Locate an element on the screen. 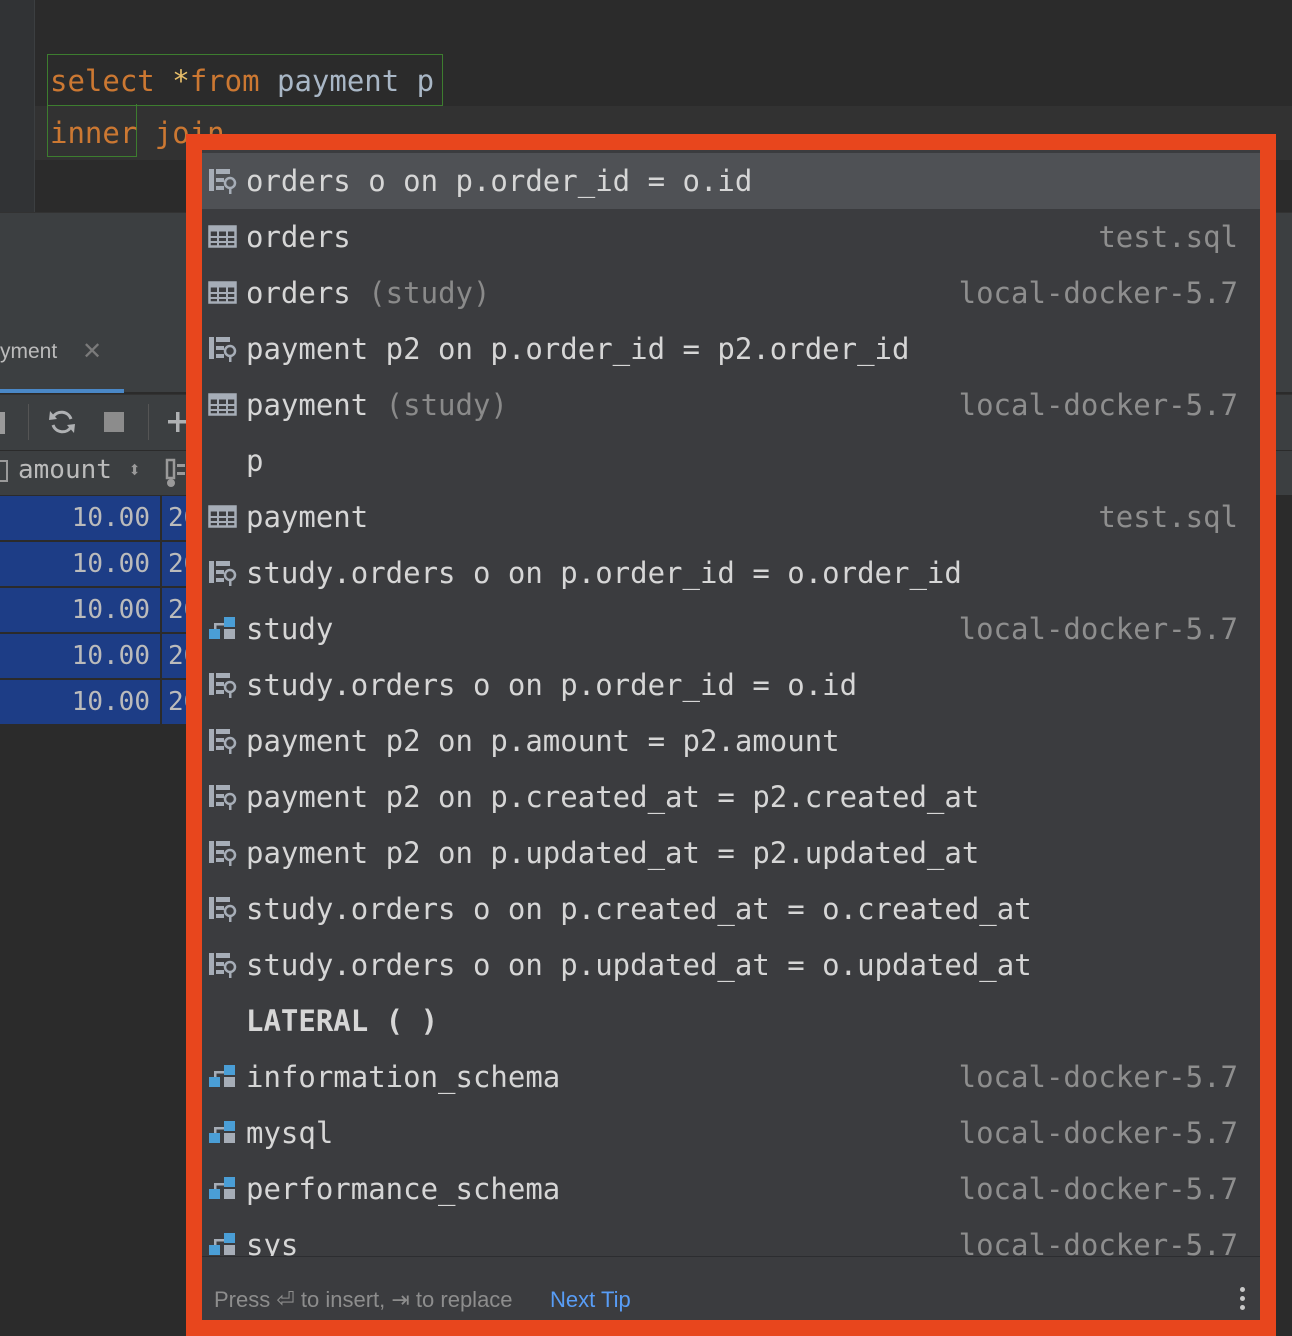 The width and height of the screenshot is (1292, 1336). star-operator: * is located at coordinates (181, 81).